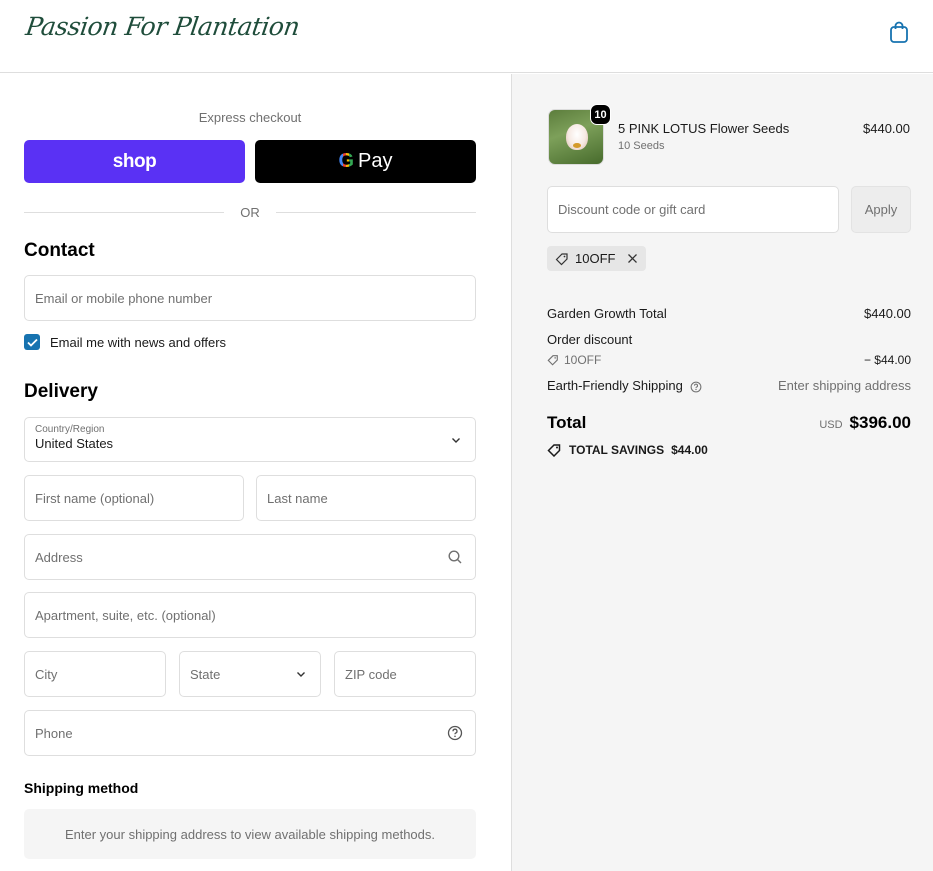 The height and width of the screenshot is (871, 933). What do you see at coordinates (617, 450) in the screenshot?
I see `savings-label: TOTAL SAVINGS` at bounding box center [617, 450].